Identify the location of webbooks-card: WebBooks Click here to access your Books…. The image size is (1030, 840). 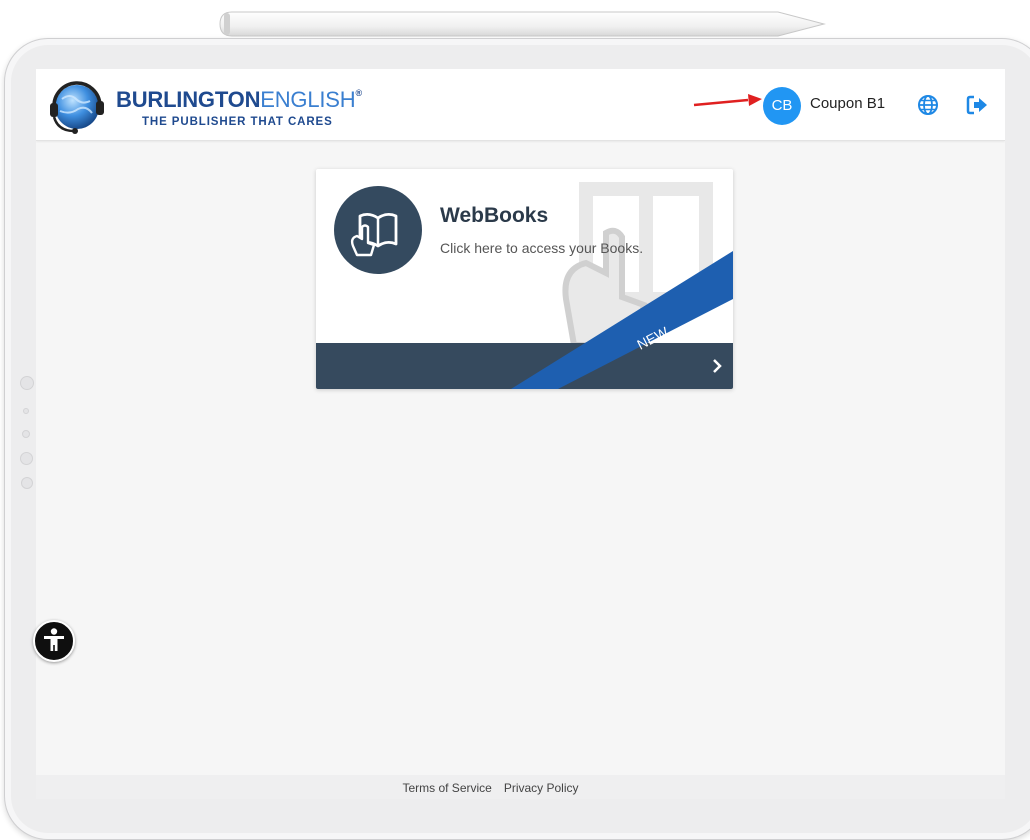
(524, 279).